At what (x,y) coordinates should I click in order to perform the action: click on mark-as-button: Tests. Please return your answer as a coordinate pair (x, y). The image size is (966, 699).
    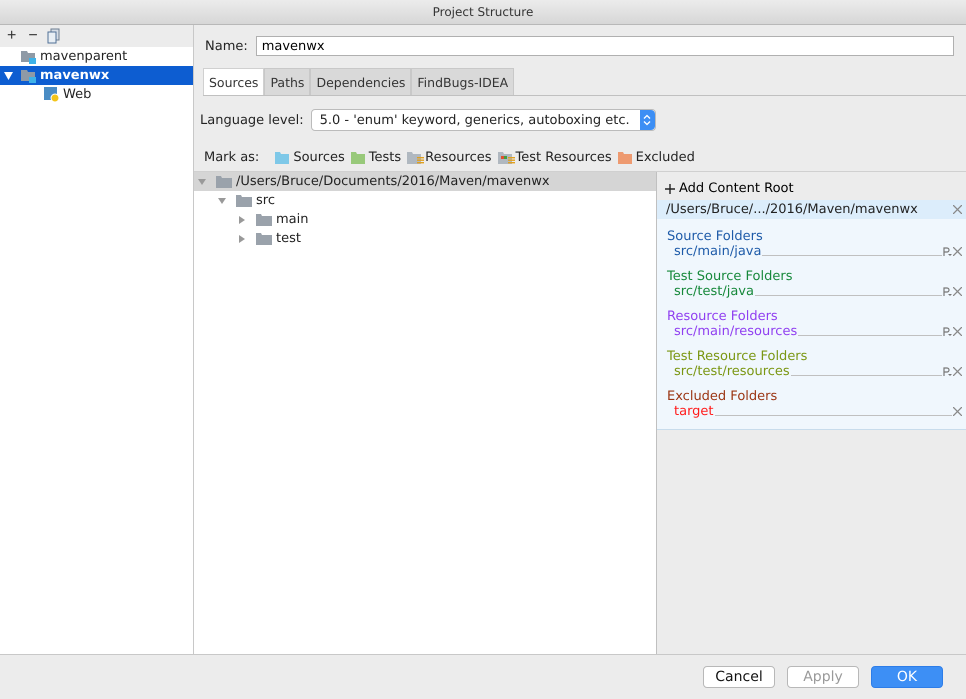
    Looking at the image, I should click on (376, 157).